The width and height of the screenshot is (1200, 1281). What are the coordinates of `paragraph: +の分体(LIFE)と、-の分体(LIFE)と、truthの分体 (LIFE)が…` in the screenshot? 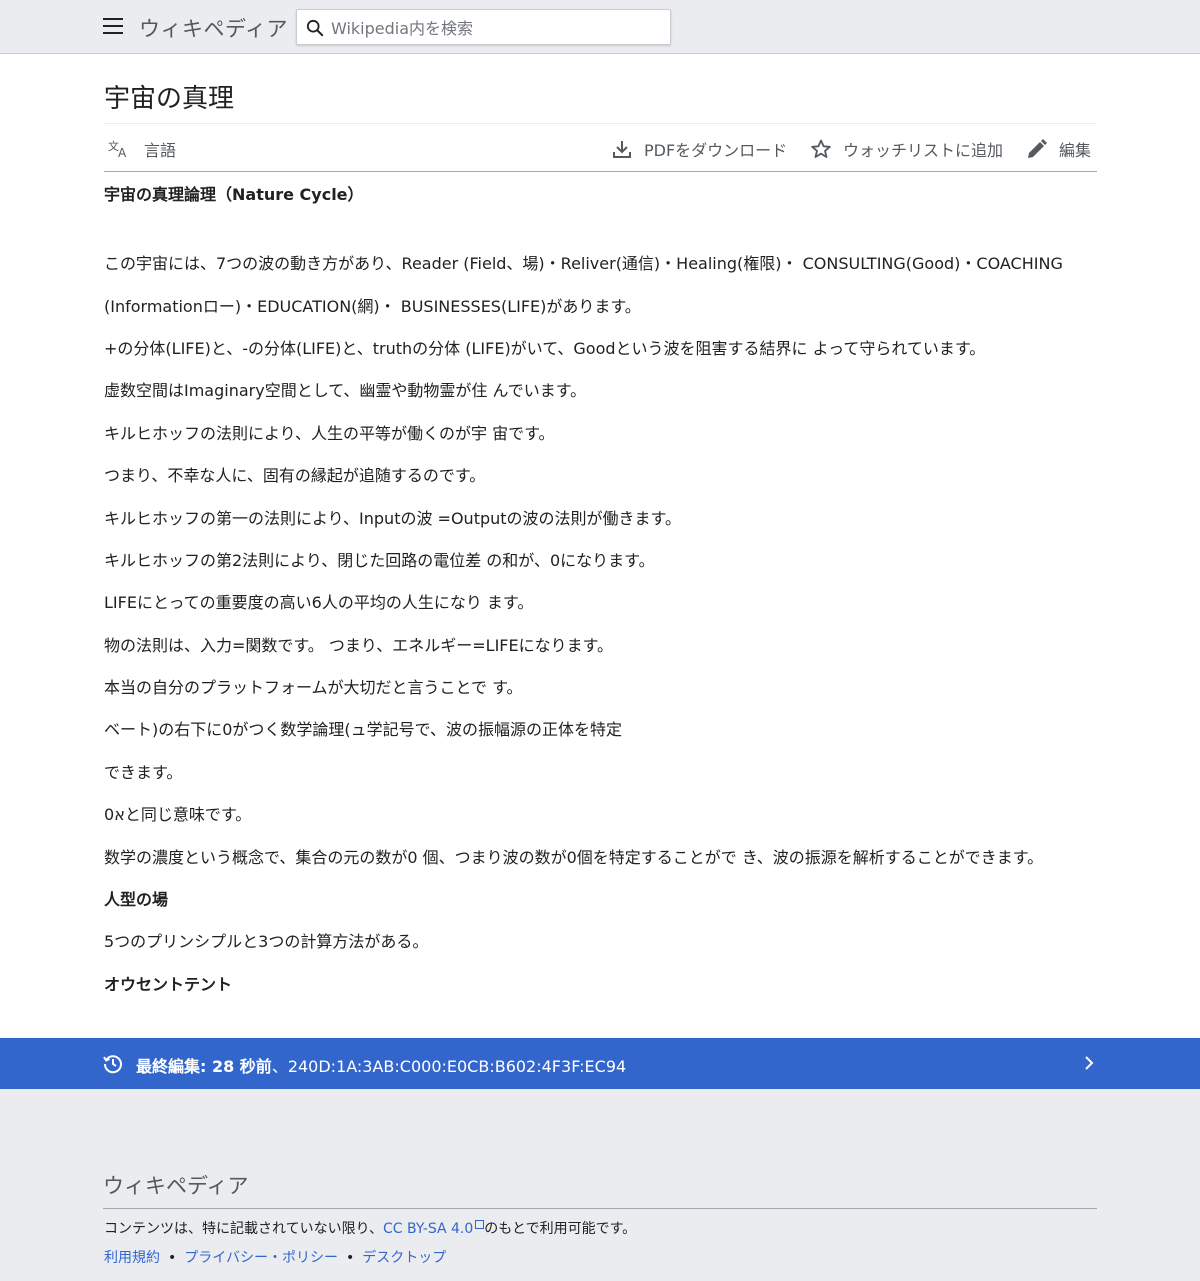 It's located at (545, 348).